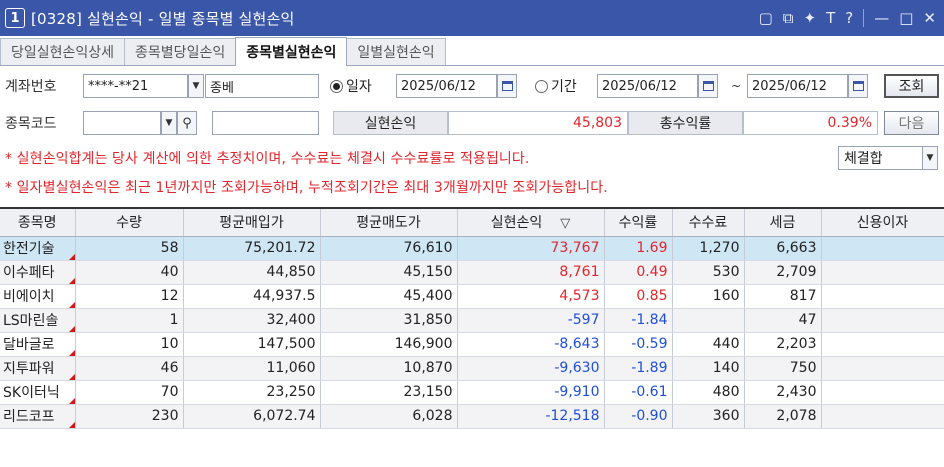 The image size is (944, 467). I want to click on stock-code-field, so click(122, 123).